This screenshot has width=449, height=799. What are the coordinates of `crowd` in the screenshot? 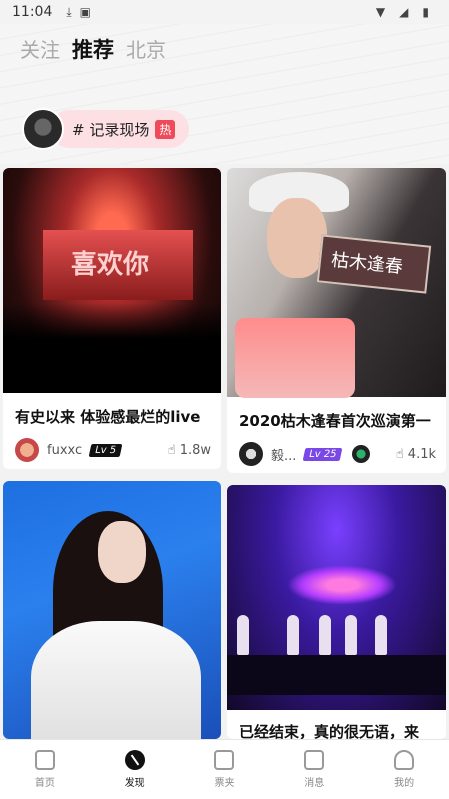 It's located at (112, 348).